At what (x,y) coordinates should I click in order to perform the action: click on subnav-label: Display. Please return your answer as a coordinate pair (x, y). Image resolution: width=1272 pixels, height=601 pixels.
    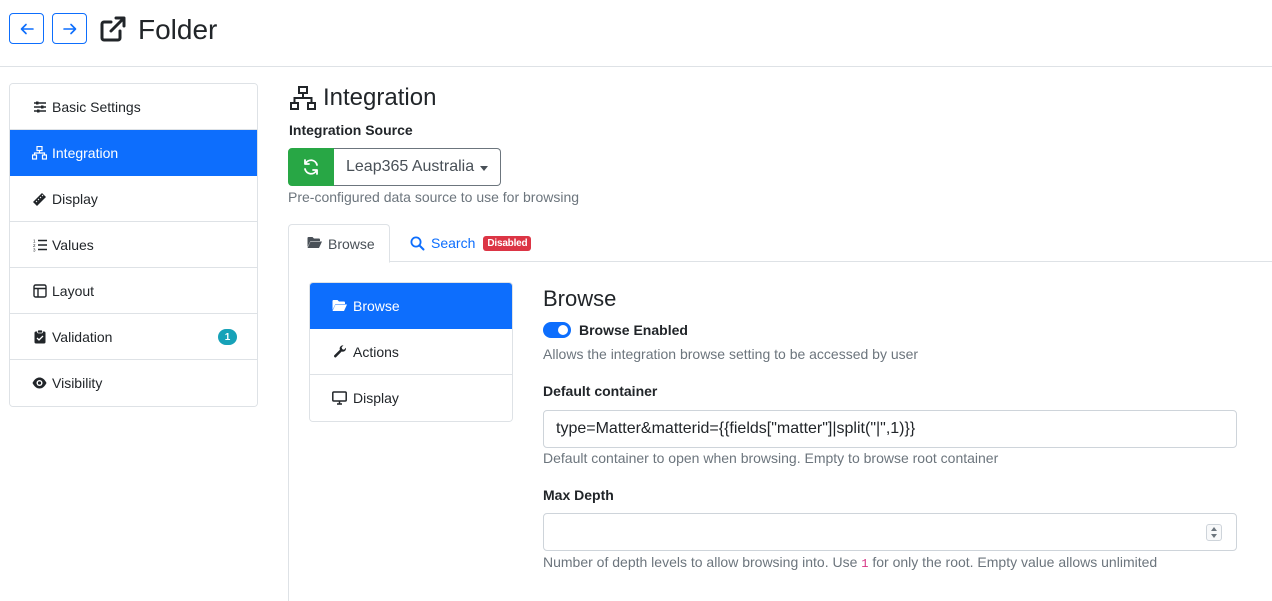
    Looking at the image, I should click on (376, 398).